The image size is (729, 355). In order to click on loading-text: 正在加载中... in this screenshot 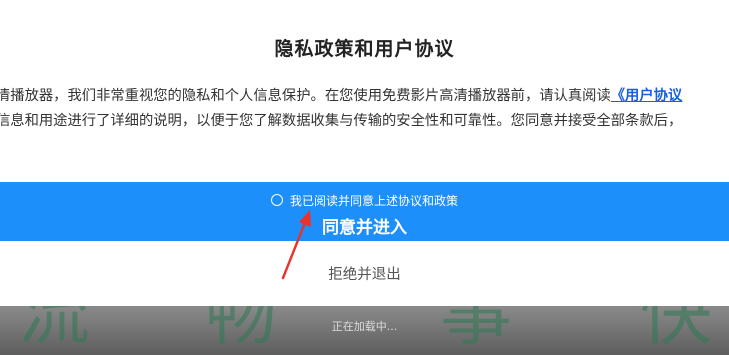, I will do `click(364, 326)`.